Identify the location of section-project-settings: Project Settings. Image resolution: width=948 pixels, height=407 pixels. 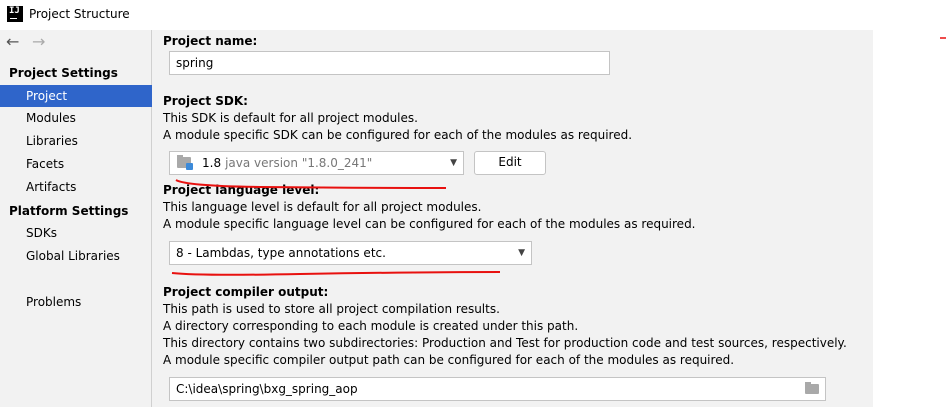
(63, 73).